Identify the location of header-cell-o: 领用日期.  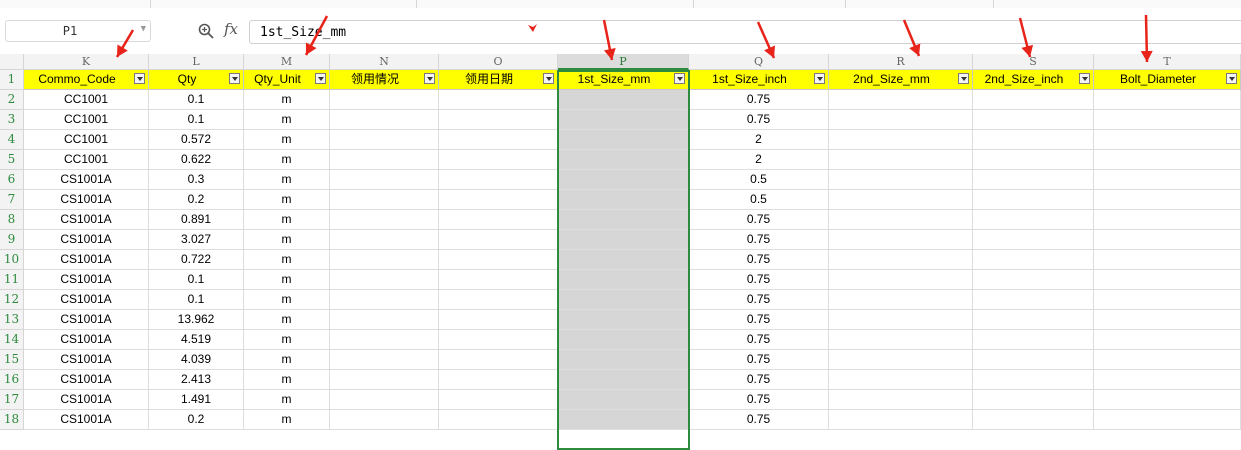
(498, 80).